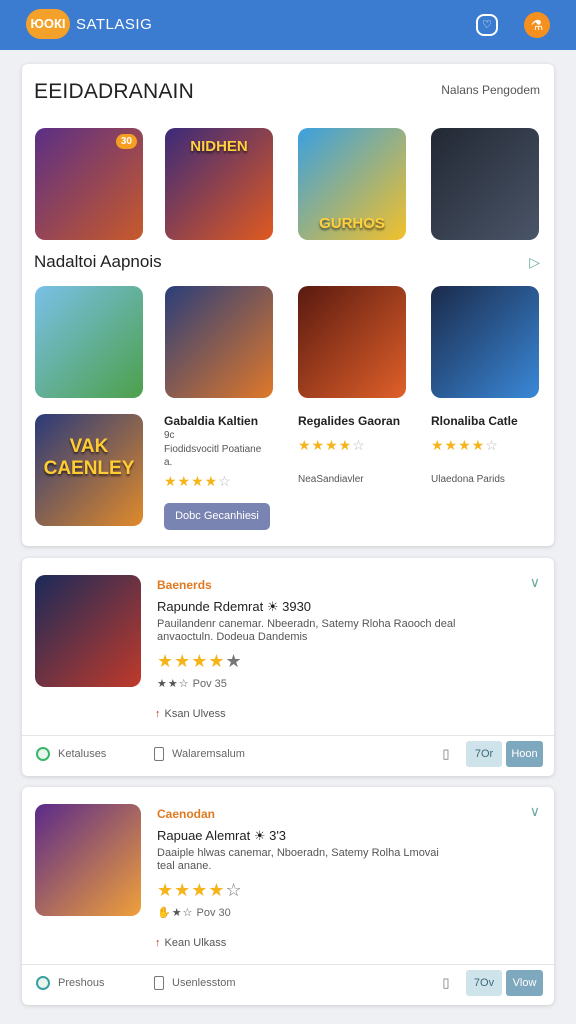  What do you see at coordinates (219, 184) in the screenshot?
I see `game-tile: NIDHEN` at bounding box center [219, 184].